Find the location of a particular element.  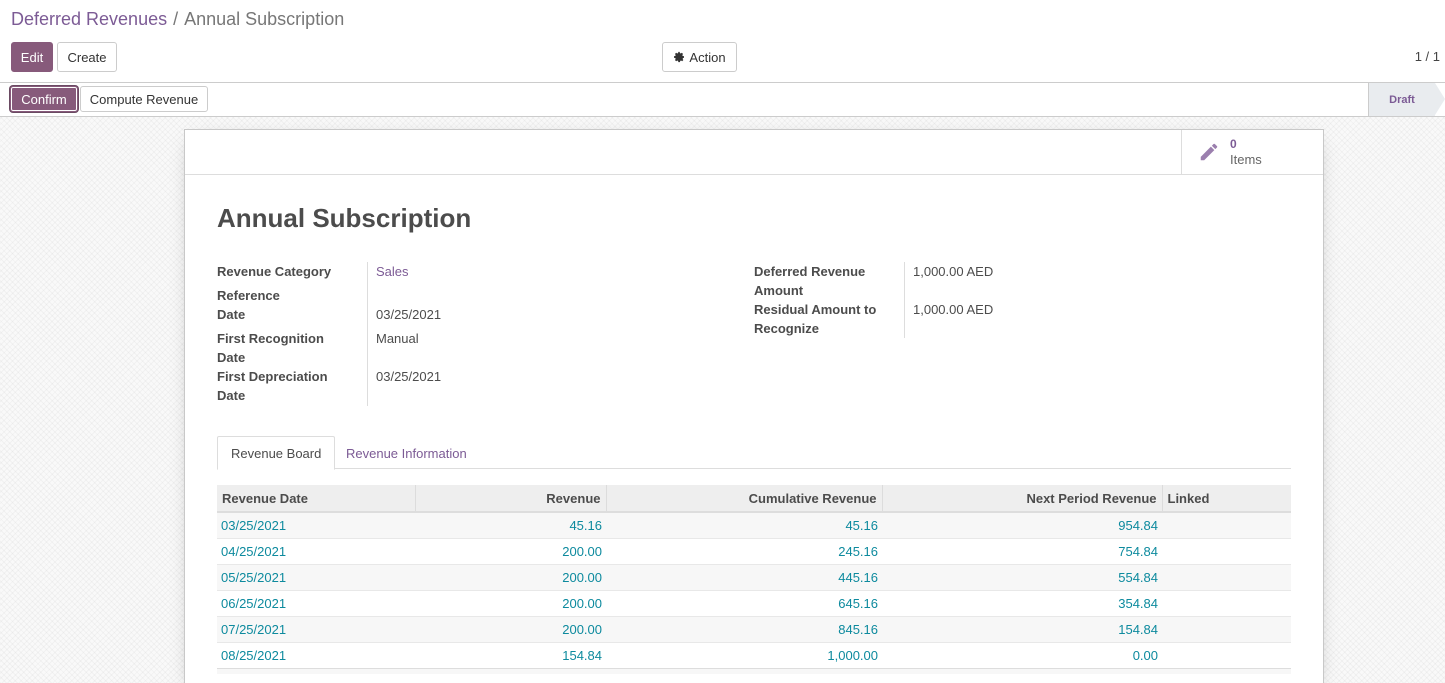

first-depreciation-label-line2: Date is located at coordinates (231, 395).